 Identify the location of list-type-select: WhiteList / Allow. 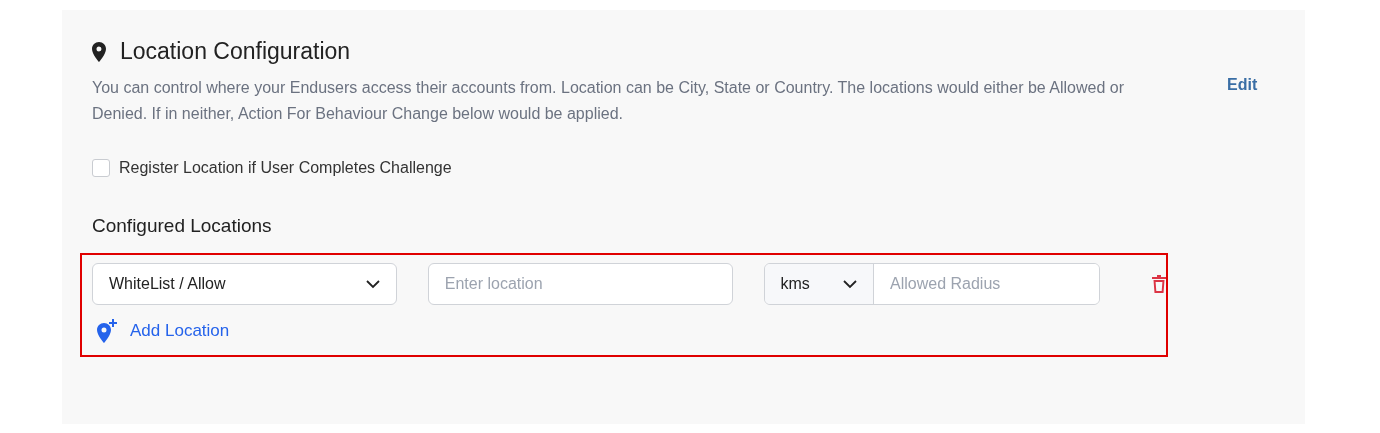
(244, 284).